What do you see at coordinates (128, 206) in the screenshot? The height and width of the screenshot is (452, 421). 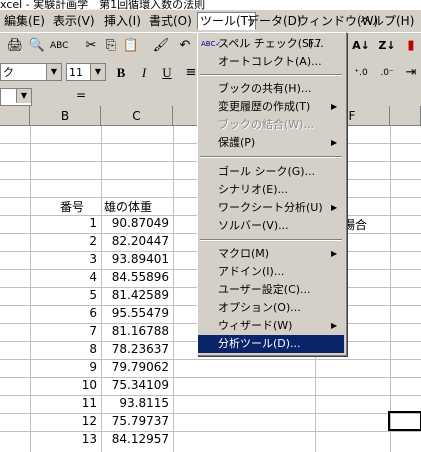 I see `header-weight: 雄の体重` at bounding box center [128, 206].